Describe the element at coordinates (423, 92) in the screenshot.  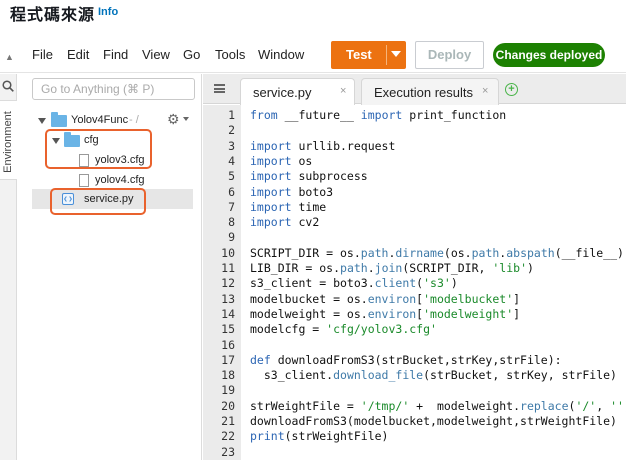
I see `tab-execution-label: Execution results` at that location.